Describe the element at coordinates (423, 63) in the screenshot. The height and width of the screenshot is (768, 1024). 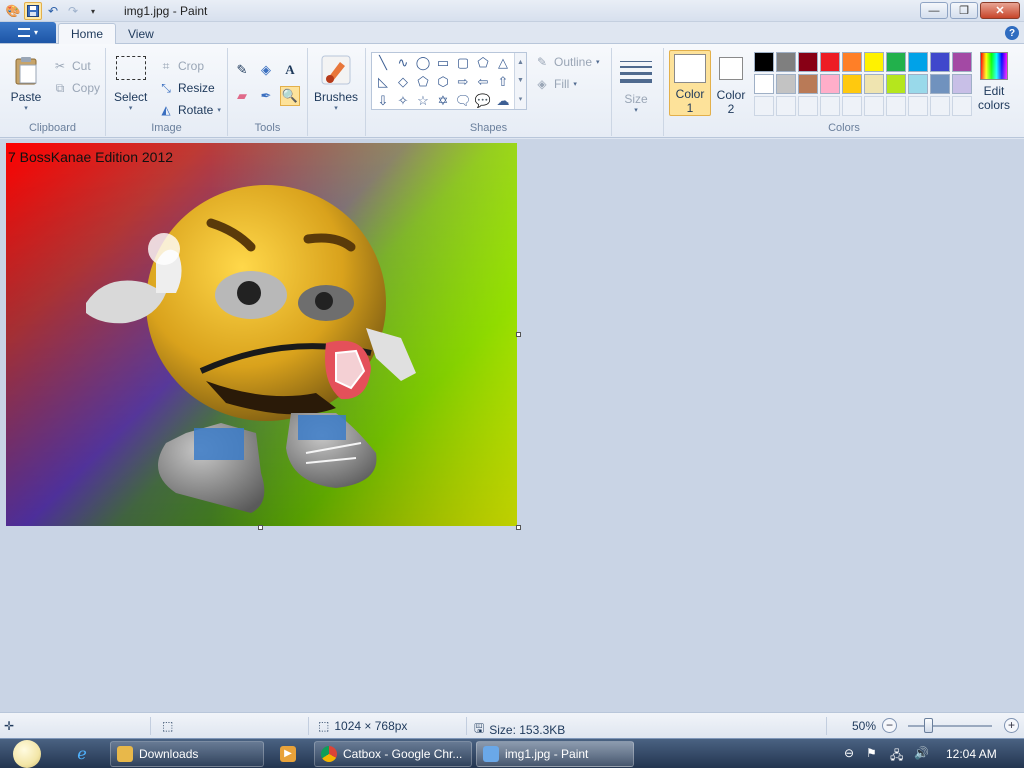
I see `oval-shape-icon: ◯` at that location.